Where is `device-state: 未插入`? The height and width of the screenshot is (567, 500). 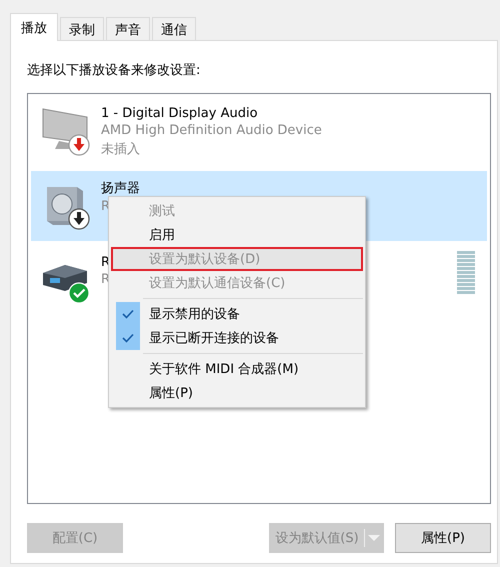 device-state: 未插入 is located at coordinates (121, 149).